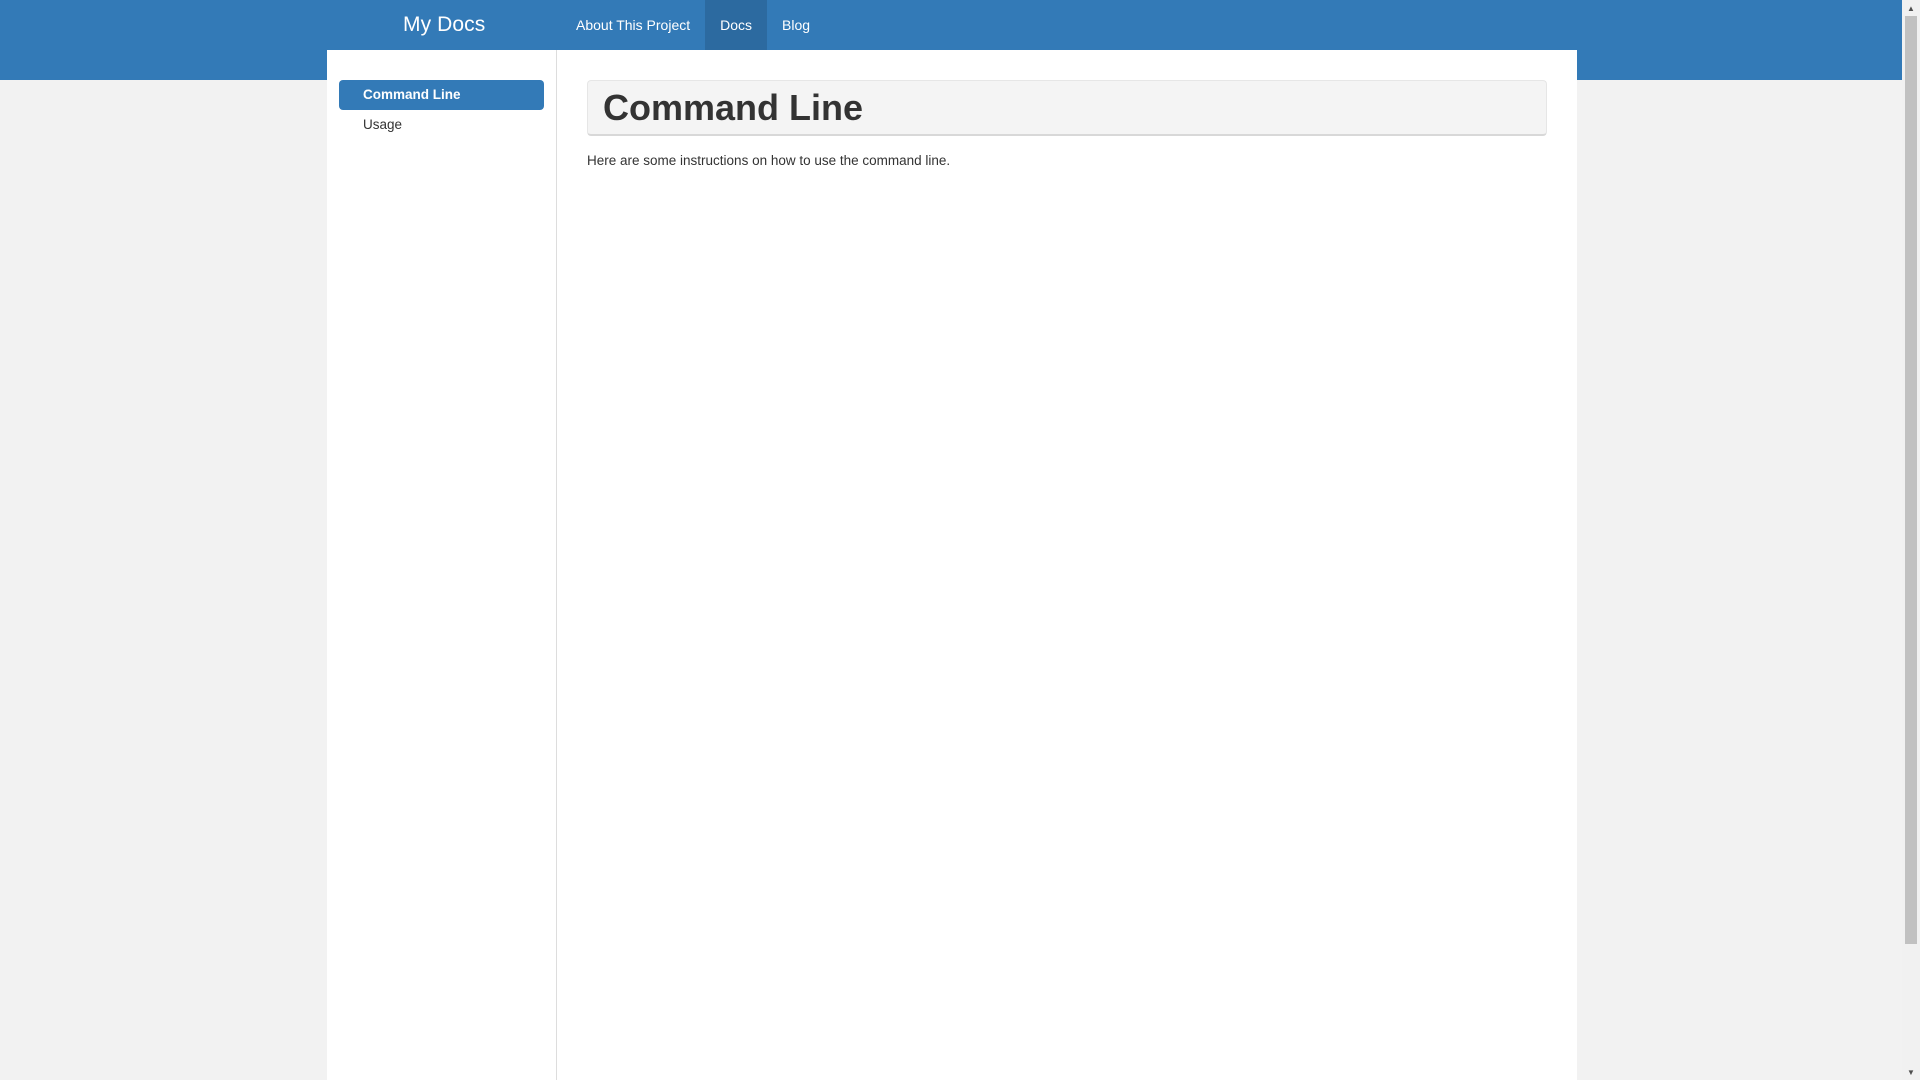  I want to click on scrollbar-thumb, so click(1911, 480).